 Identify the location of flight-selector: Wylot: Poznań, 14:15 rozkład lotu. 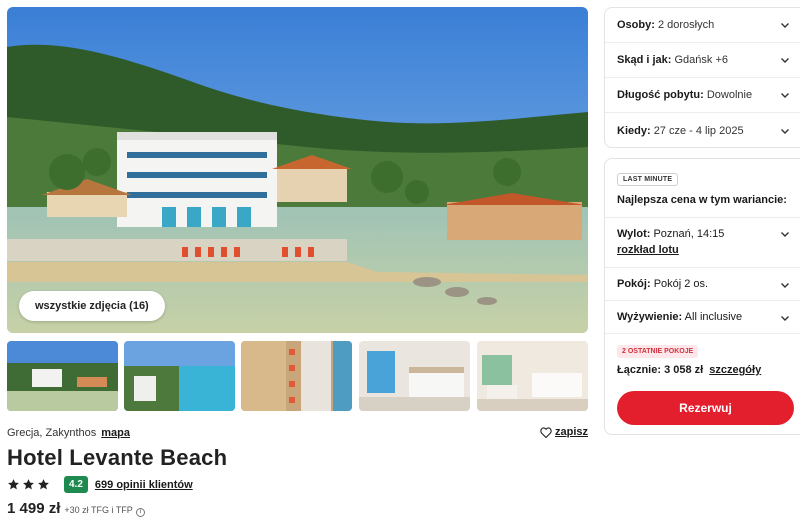
(702, 243).